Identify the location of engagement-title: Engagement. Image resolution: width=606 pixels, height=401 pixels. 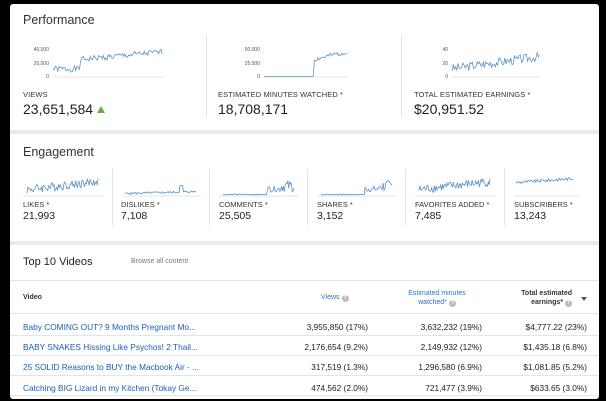
(58, 152).